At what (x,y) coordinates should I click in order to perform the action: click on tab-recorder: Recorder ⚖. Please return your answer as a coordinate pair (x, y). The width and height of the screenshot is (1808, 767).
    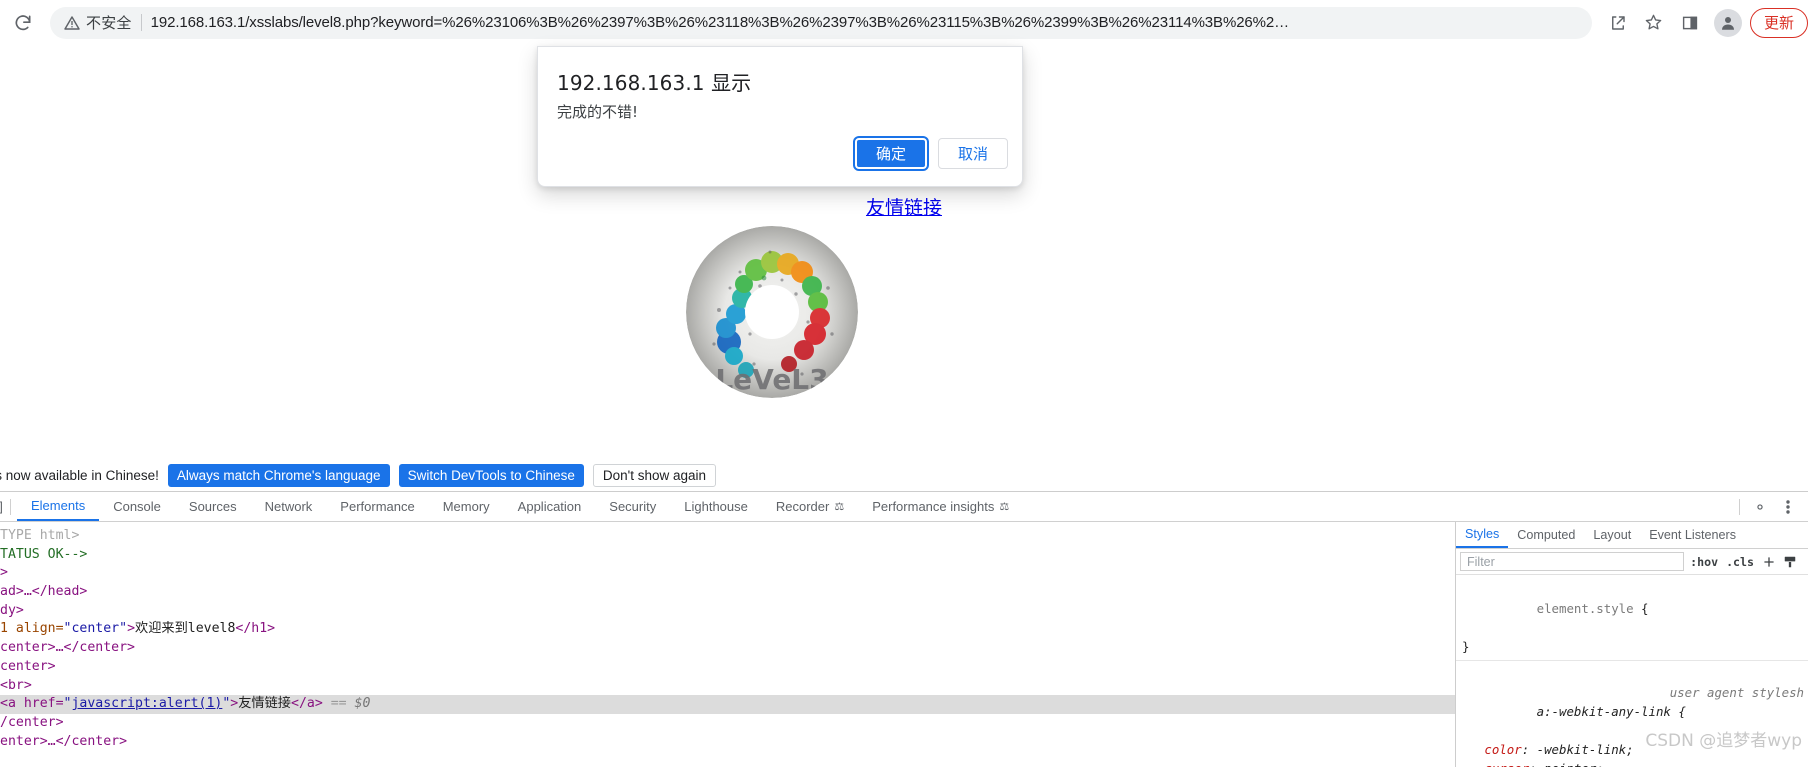
    Looking at the image, I should click on (810, 506).